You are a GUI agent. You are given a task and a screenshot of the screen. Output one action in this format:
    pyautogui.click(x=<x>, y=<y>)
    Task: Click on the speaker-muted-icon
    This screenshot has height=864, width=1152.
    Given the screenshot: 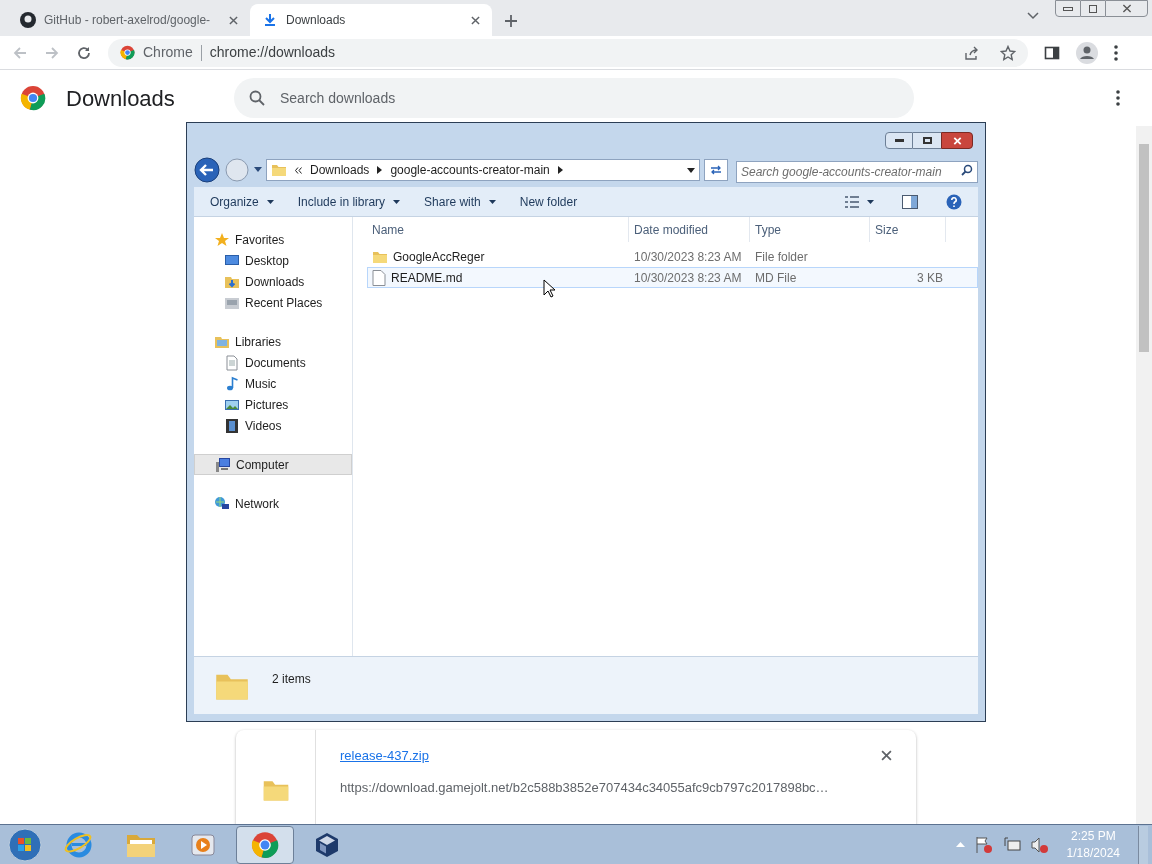 What is the action you would take?
    pyautogui.click(x=1039, y=844)
    